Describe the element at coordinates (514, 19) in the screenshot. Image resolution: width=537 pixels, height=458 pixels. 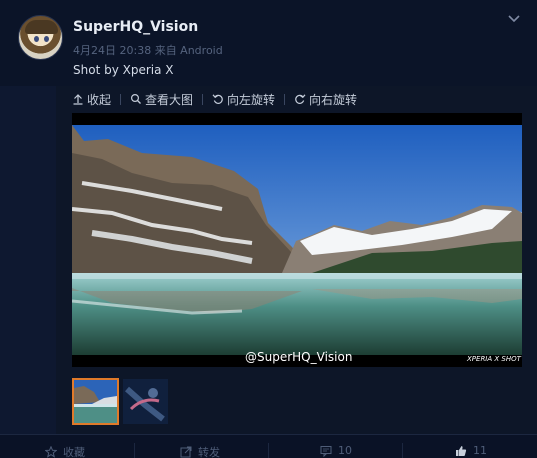
I see `chevron-down-icon` at that location.